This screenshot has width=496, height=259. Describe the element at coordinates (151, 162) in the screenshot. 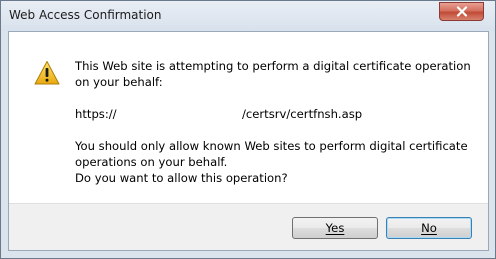

I see `warning-line-2: operations on your behalf.` at that location.